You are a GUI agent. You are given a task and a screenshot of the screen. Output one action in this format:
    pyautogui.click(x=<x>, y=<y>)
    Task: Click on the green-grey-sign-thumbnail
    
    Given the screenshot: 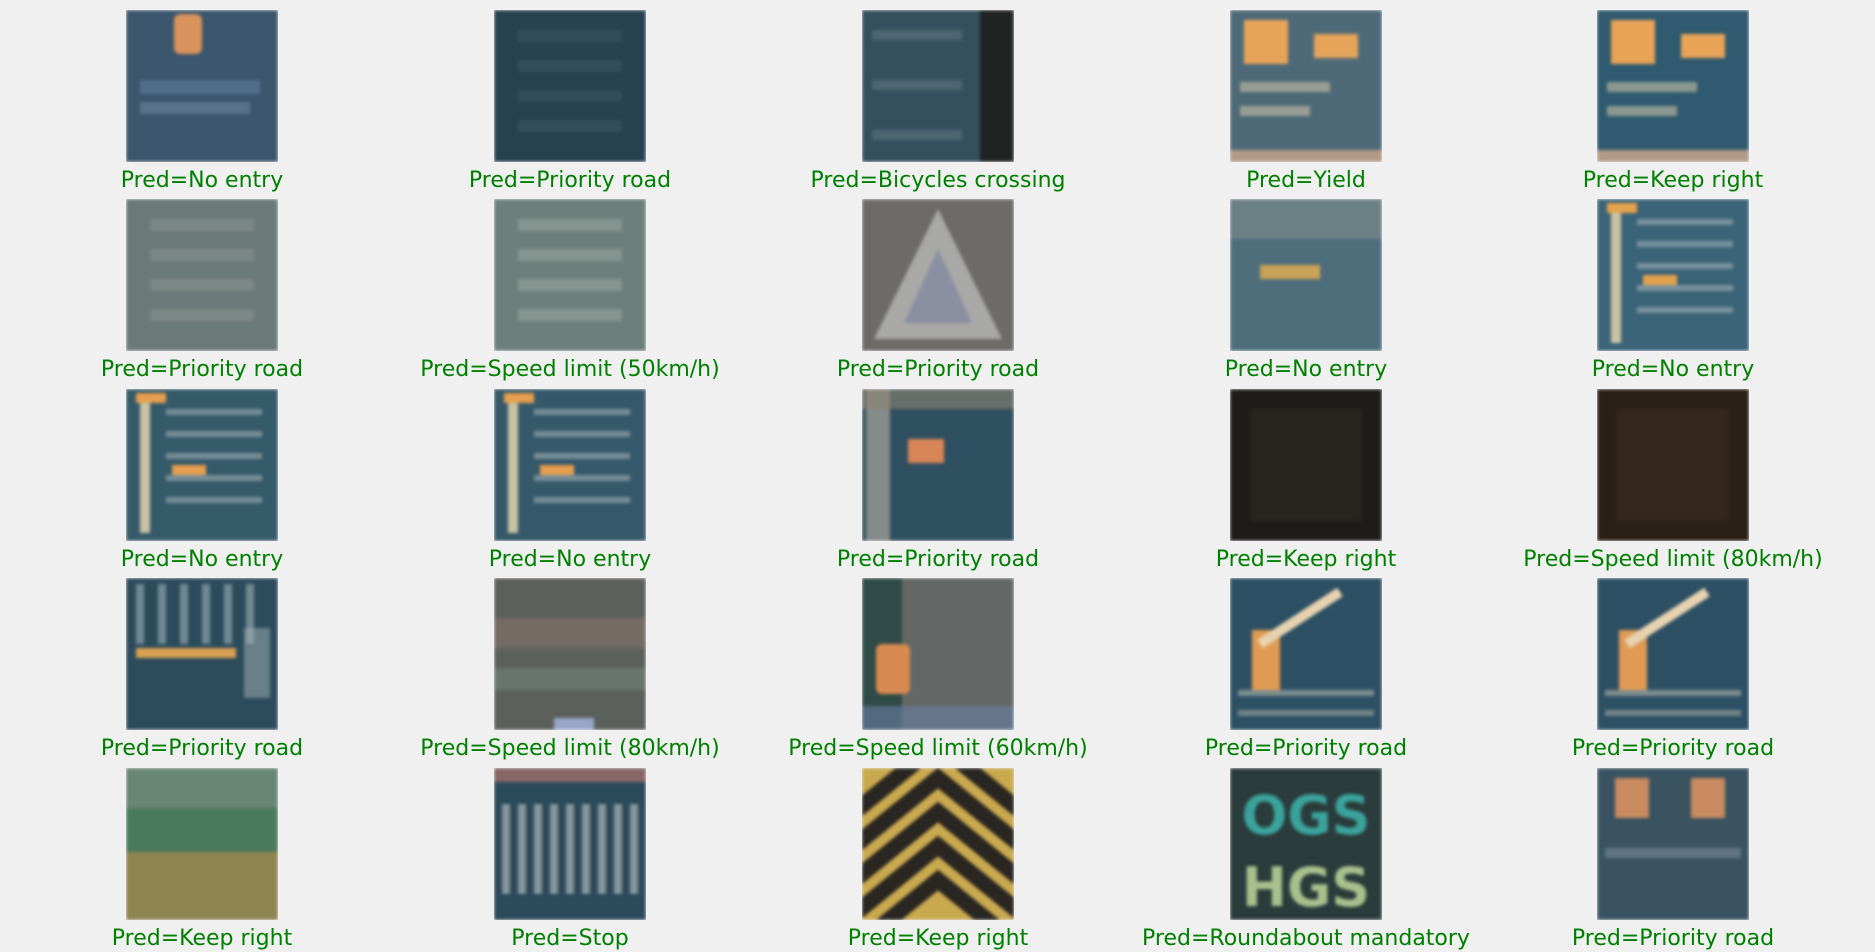 What is the action you would take?
    pyautogui.click(x=570, y=275)
    